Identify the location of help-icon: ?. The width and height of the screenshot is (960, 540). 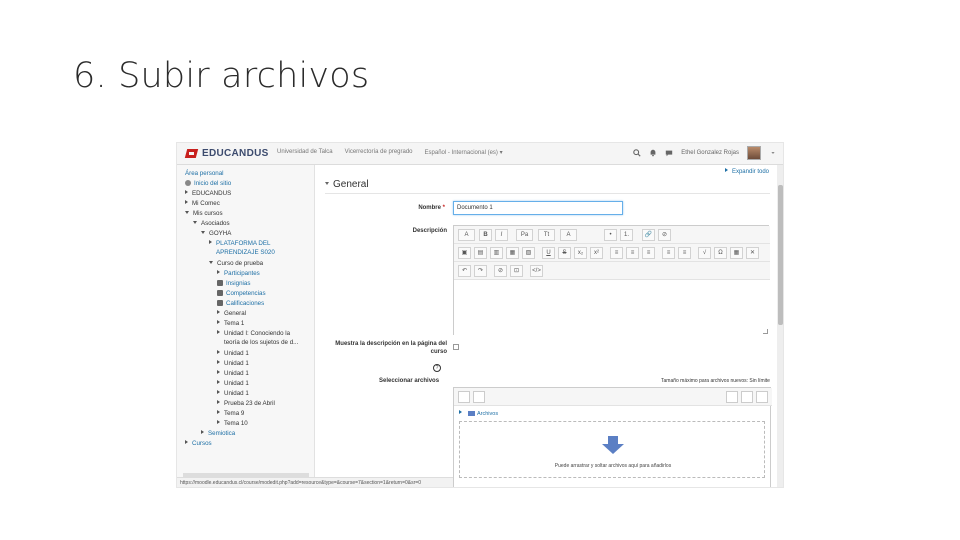
(437, 368).